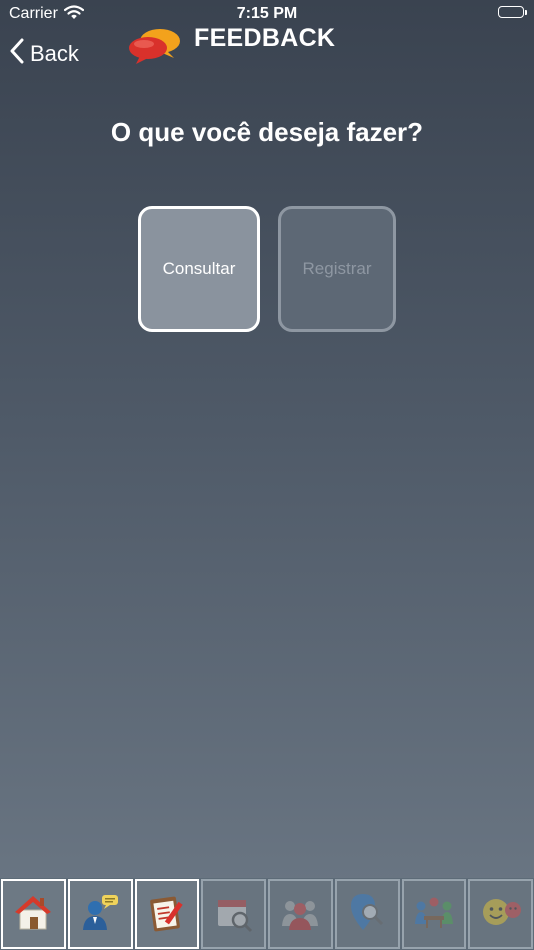 Image resolution: width=534 pixels, height=950 pixels. I want to click on tab-contact, so click(100, 914).